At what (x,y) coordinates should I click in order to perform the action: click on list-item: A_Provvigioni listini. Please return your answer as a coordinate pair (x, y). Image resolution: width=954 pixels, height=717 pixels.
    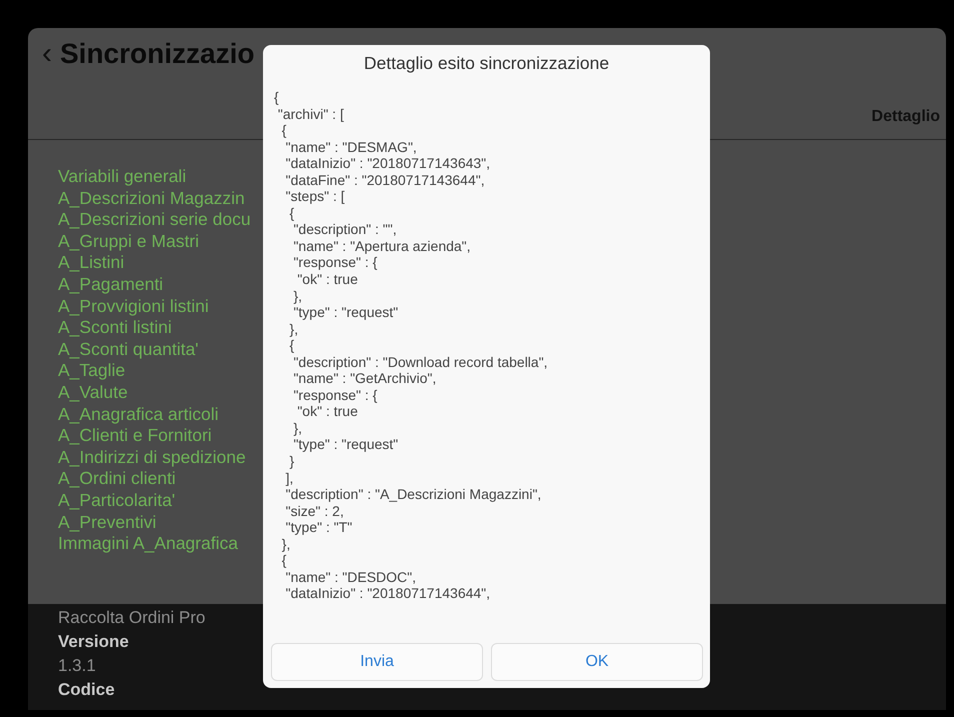
    Looking at the image, I should click on (160, 307).